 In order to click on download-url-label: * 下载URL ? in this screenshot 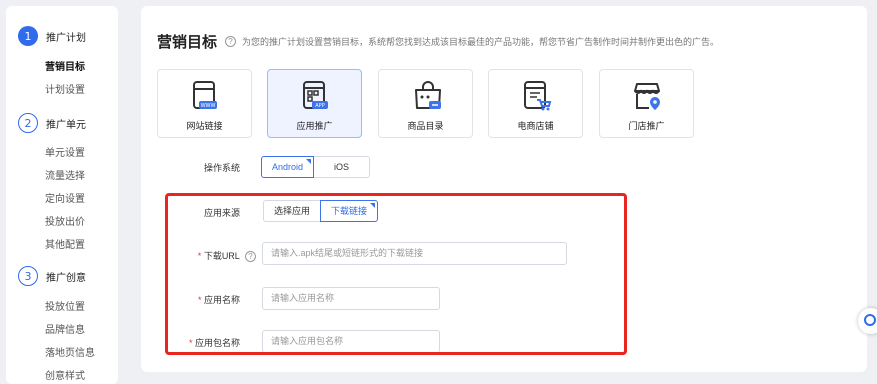, I will do `click(203, 255)`.